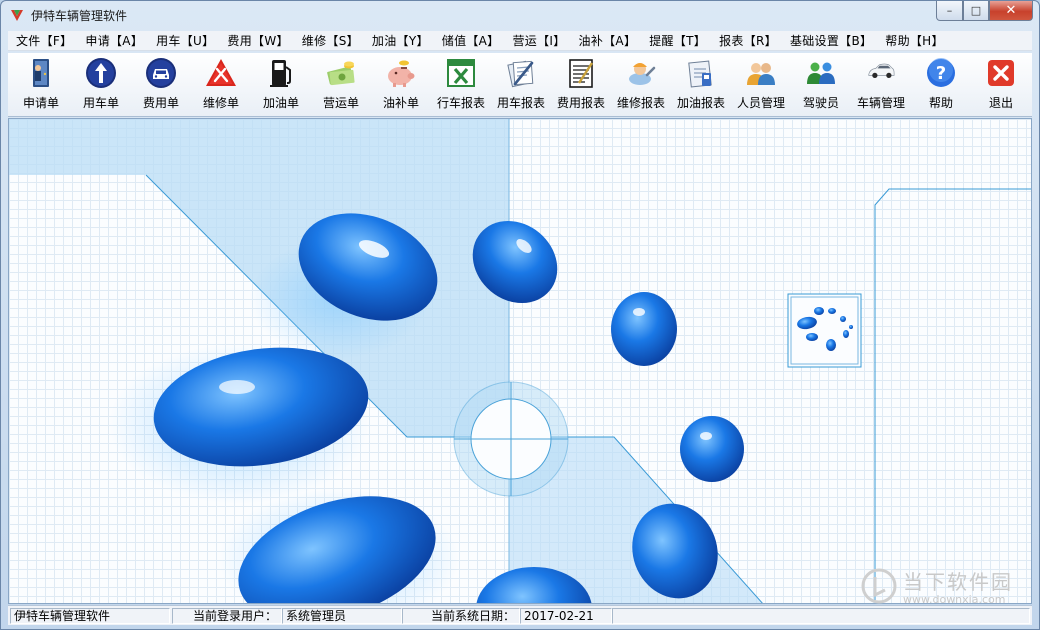 The height and width of the screenshot is (630, 1040). Describe the element at coordinates (520, 15) in the screenshot. I see `title-bar: 伊特车辆管理软件 – □ ✕` at that location.